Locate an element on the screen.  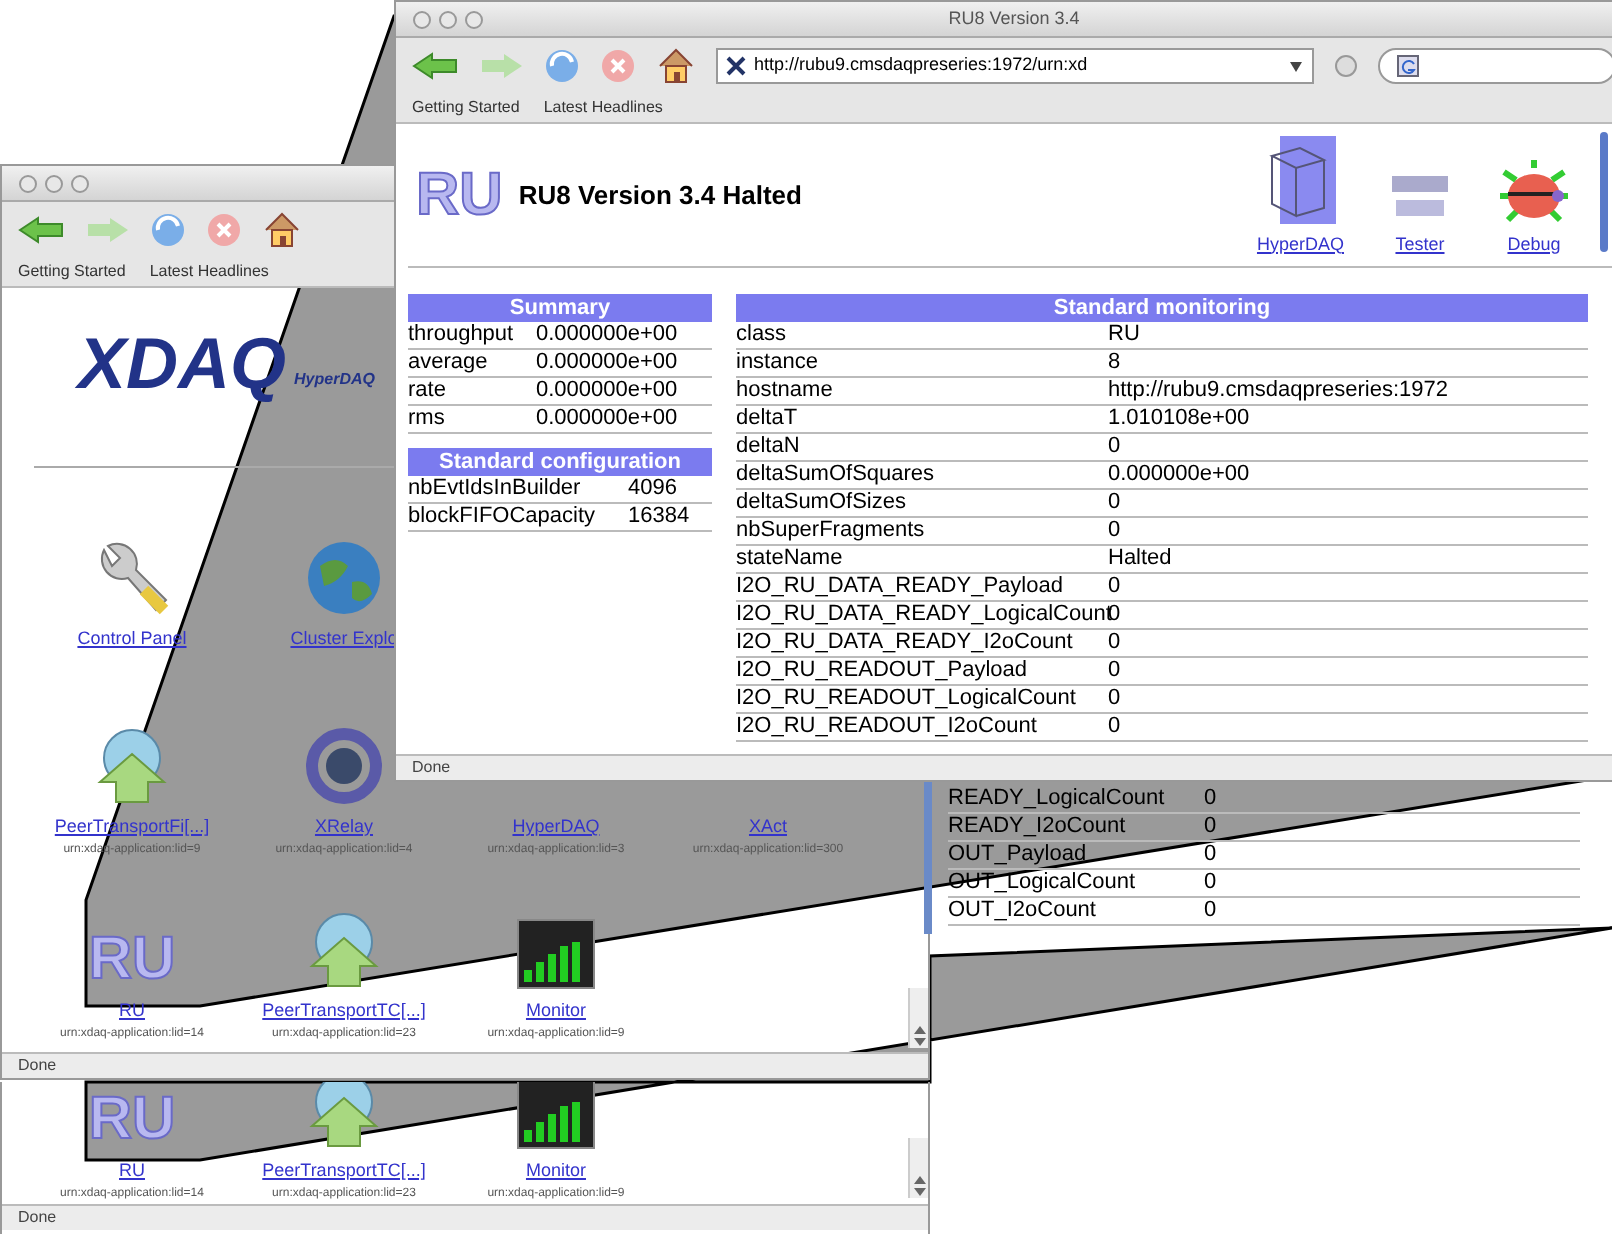
table-cell-text: http://rubu9.cmsdaqpreseries:1972 is located at coordinates (1279, 391).